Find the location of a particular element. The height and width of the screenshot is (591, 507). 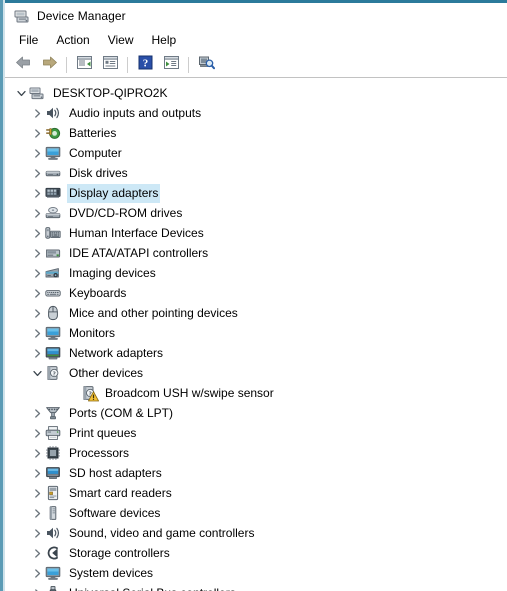

back-arrow-icon is located at coordinates (23, 65).